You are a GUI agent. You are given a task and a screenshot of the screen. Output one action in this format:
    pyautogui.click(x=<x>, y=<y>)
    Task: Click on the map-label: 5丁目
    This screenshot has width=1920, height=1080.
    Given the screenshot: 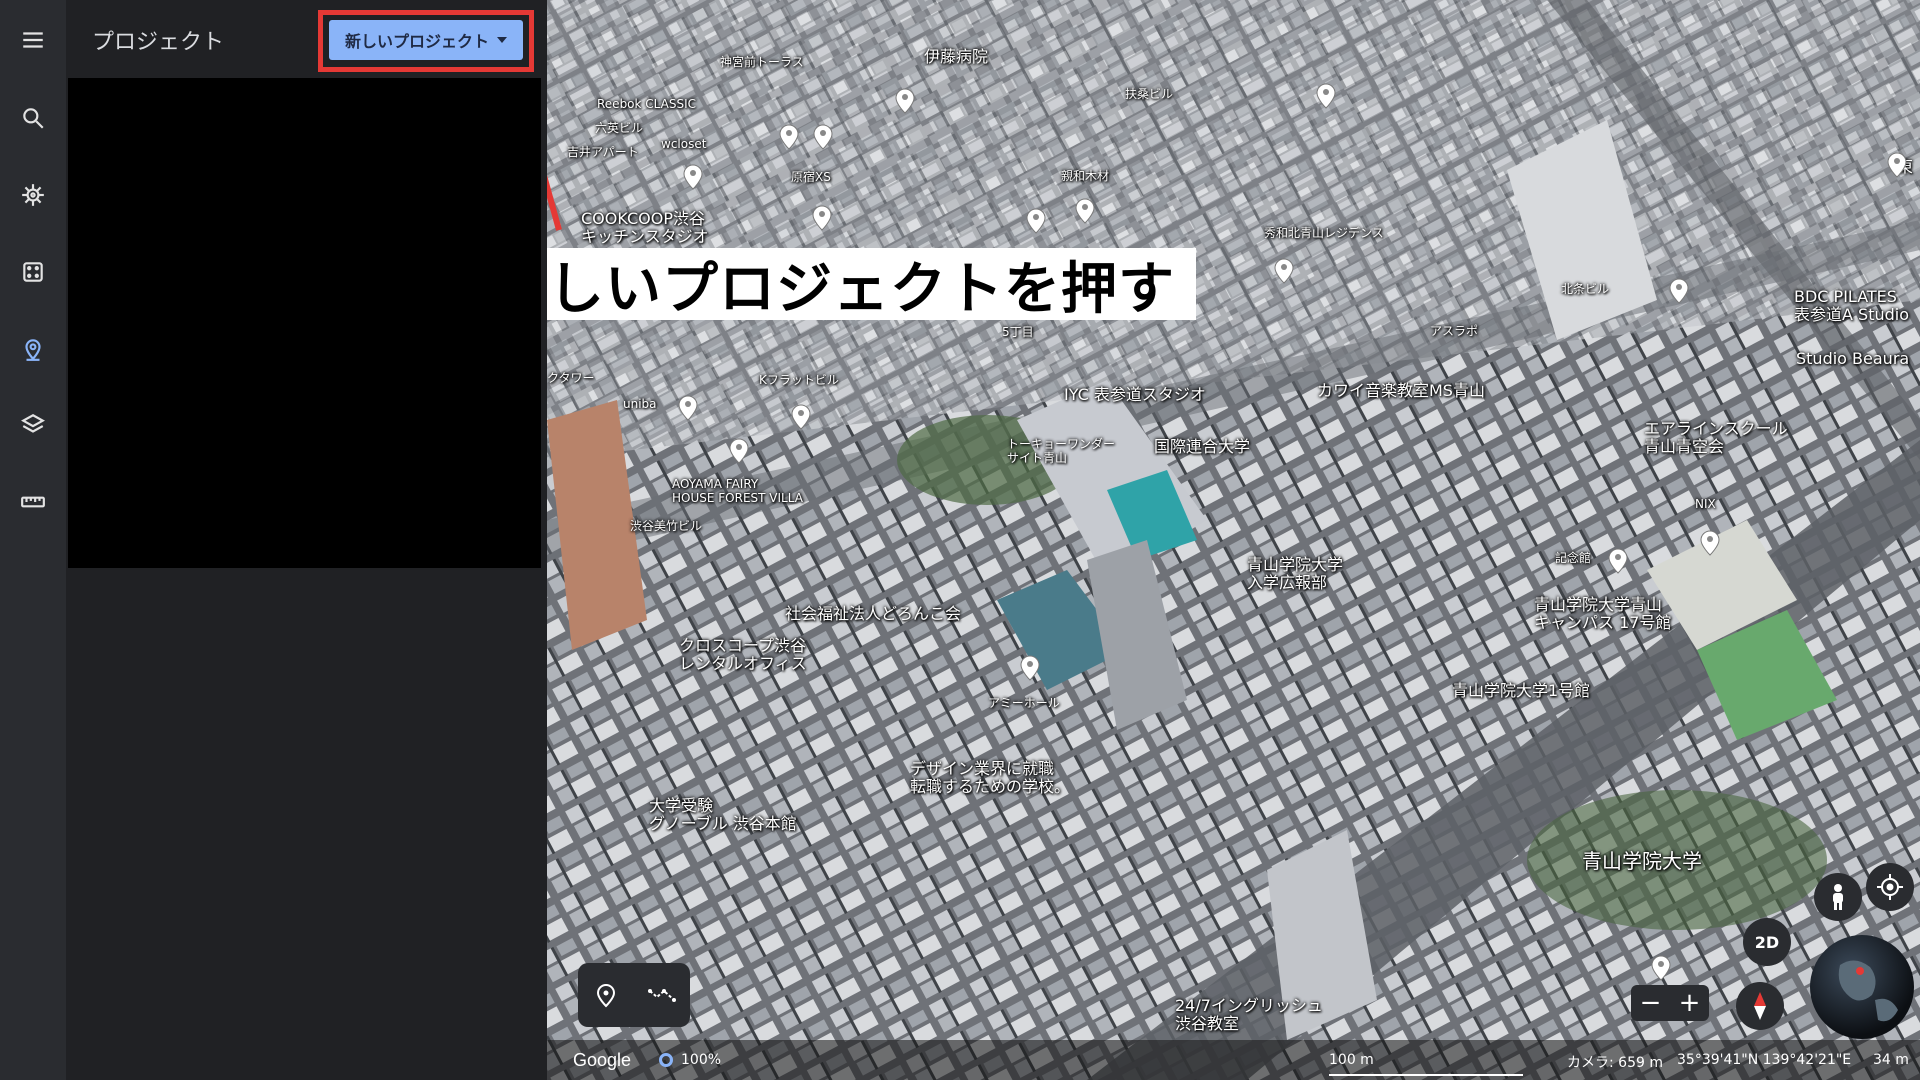 What is the action you would take?
    pyautogui.click(x=1018, y=332)
    